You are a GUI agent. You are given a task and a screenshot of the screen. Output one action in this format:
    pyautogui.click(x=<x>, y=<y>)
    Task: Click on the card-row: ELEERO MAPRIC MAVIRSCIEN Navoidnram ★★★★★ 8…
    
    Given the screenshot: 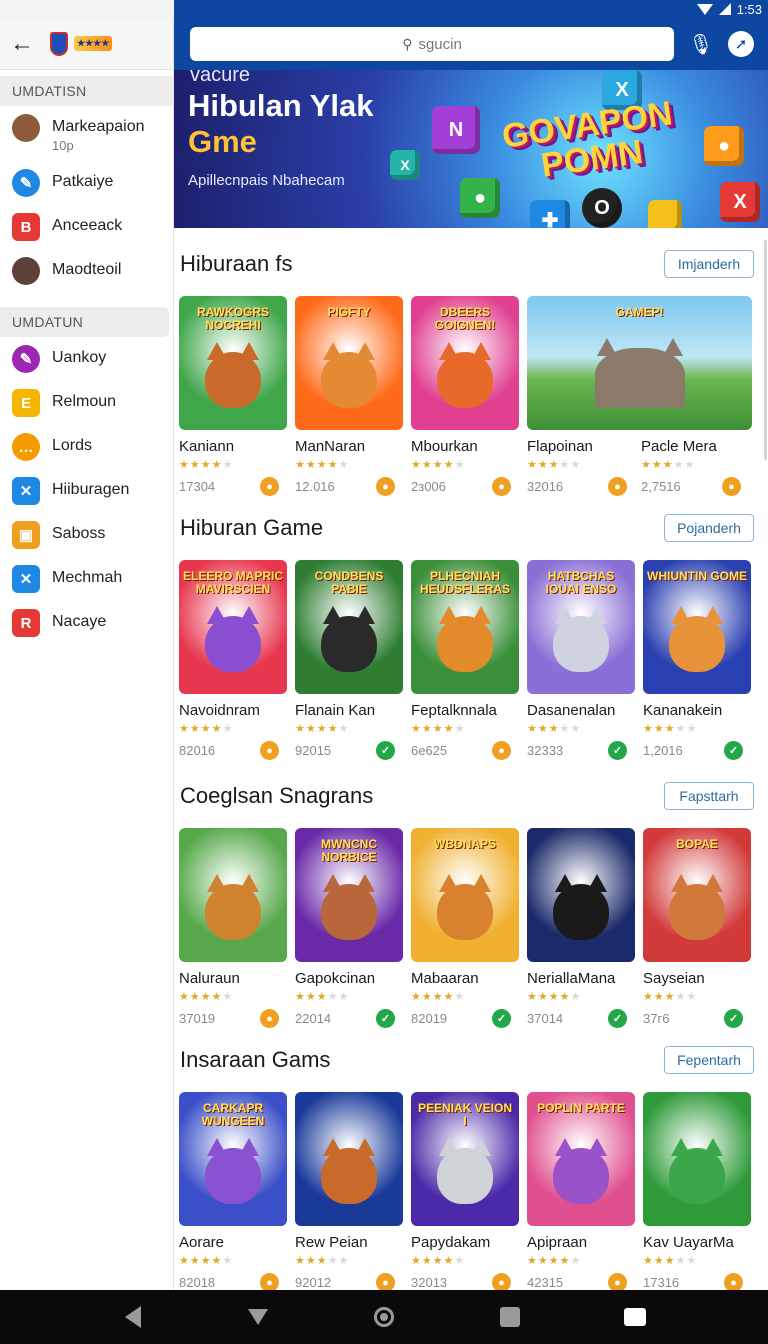 What is the action you would take?
    pyautogui.click(x=471, y=660)
    